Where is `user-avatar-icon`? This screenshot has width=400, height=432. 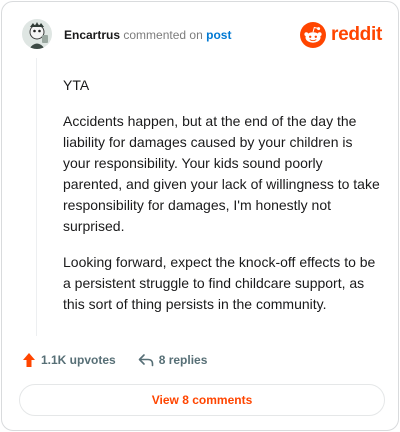
user-avatar-icon is located at coordinates (37, 34).